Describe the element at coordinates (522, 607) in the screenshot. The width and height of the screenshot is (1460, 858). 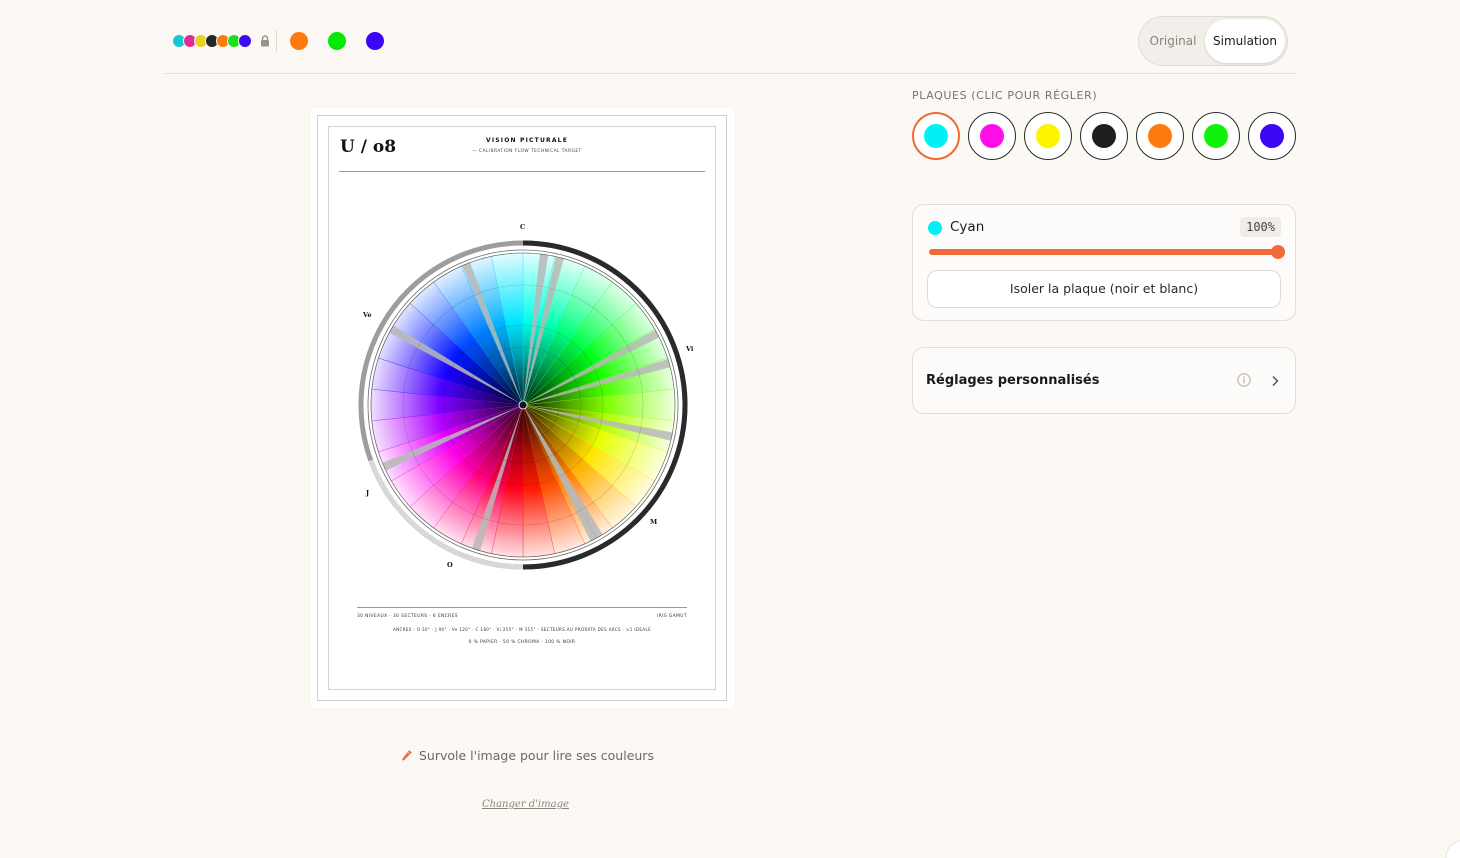
I see `footer-rule` at that location.